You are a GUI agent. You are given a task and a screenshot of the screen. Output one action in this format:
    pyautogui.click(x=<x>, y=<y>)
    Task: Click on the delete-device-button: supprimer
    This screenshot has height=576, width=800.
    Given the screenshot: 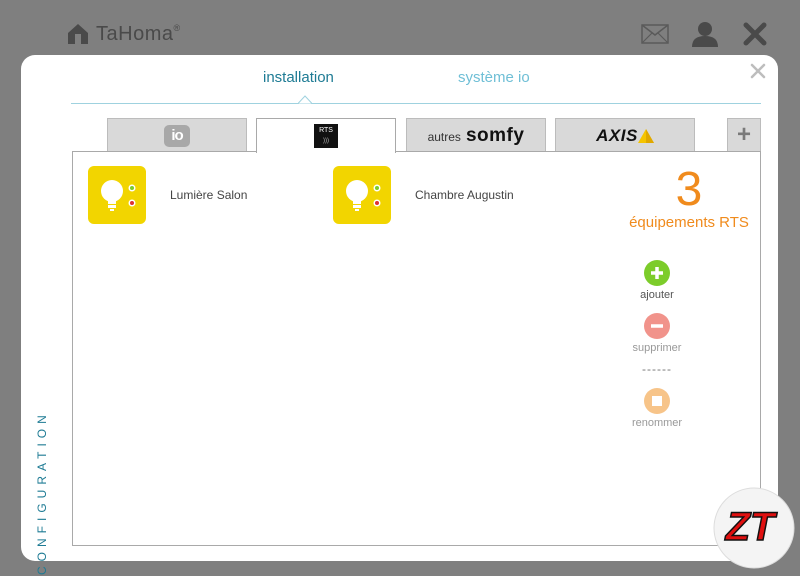 What is the action you would take?
    pyautogui.click(x=657, y=333)
    